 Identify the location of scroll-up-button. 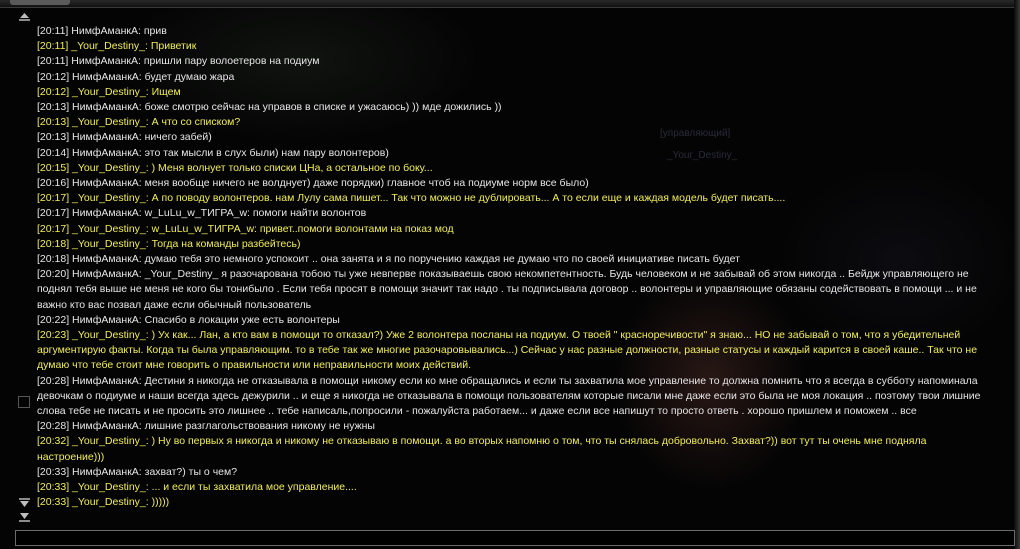
(24, 17).